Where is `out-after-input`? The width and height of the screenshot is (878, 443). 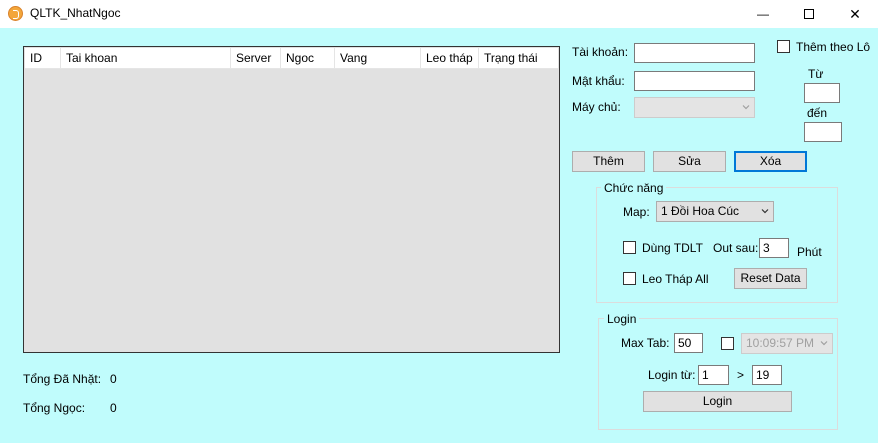 out-after-input is located at coordinates (774, 248).